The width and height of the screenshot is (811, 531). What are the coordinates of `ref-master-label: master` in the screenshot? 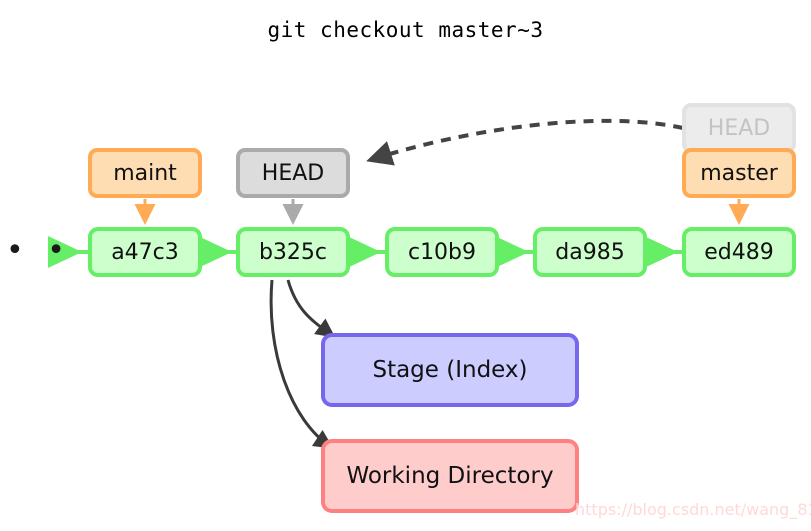 It's located at (739, 173).